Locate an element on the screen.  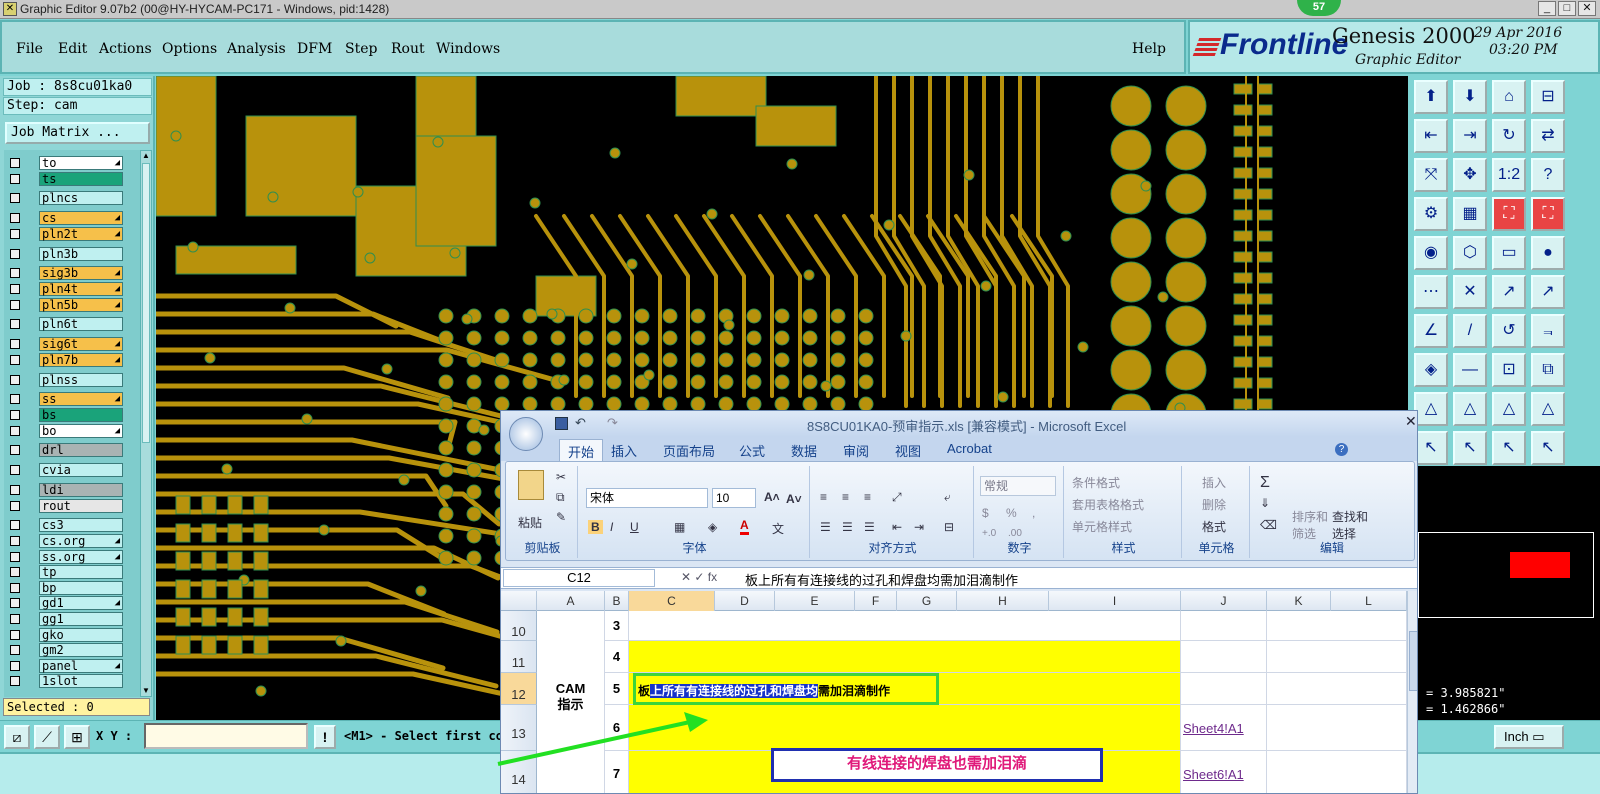
scroll-down-icon: ▼ is located at coordinates (146, 691).